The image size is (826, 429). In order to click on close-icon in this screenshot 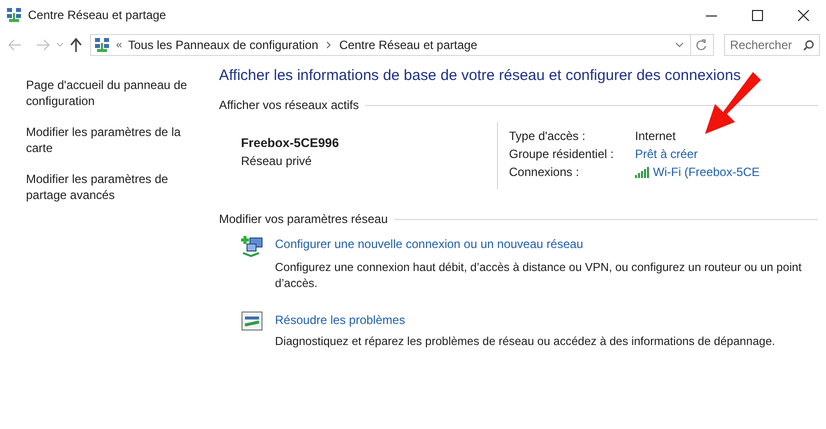, I will do `click(803, 15)`.